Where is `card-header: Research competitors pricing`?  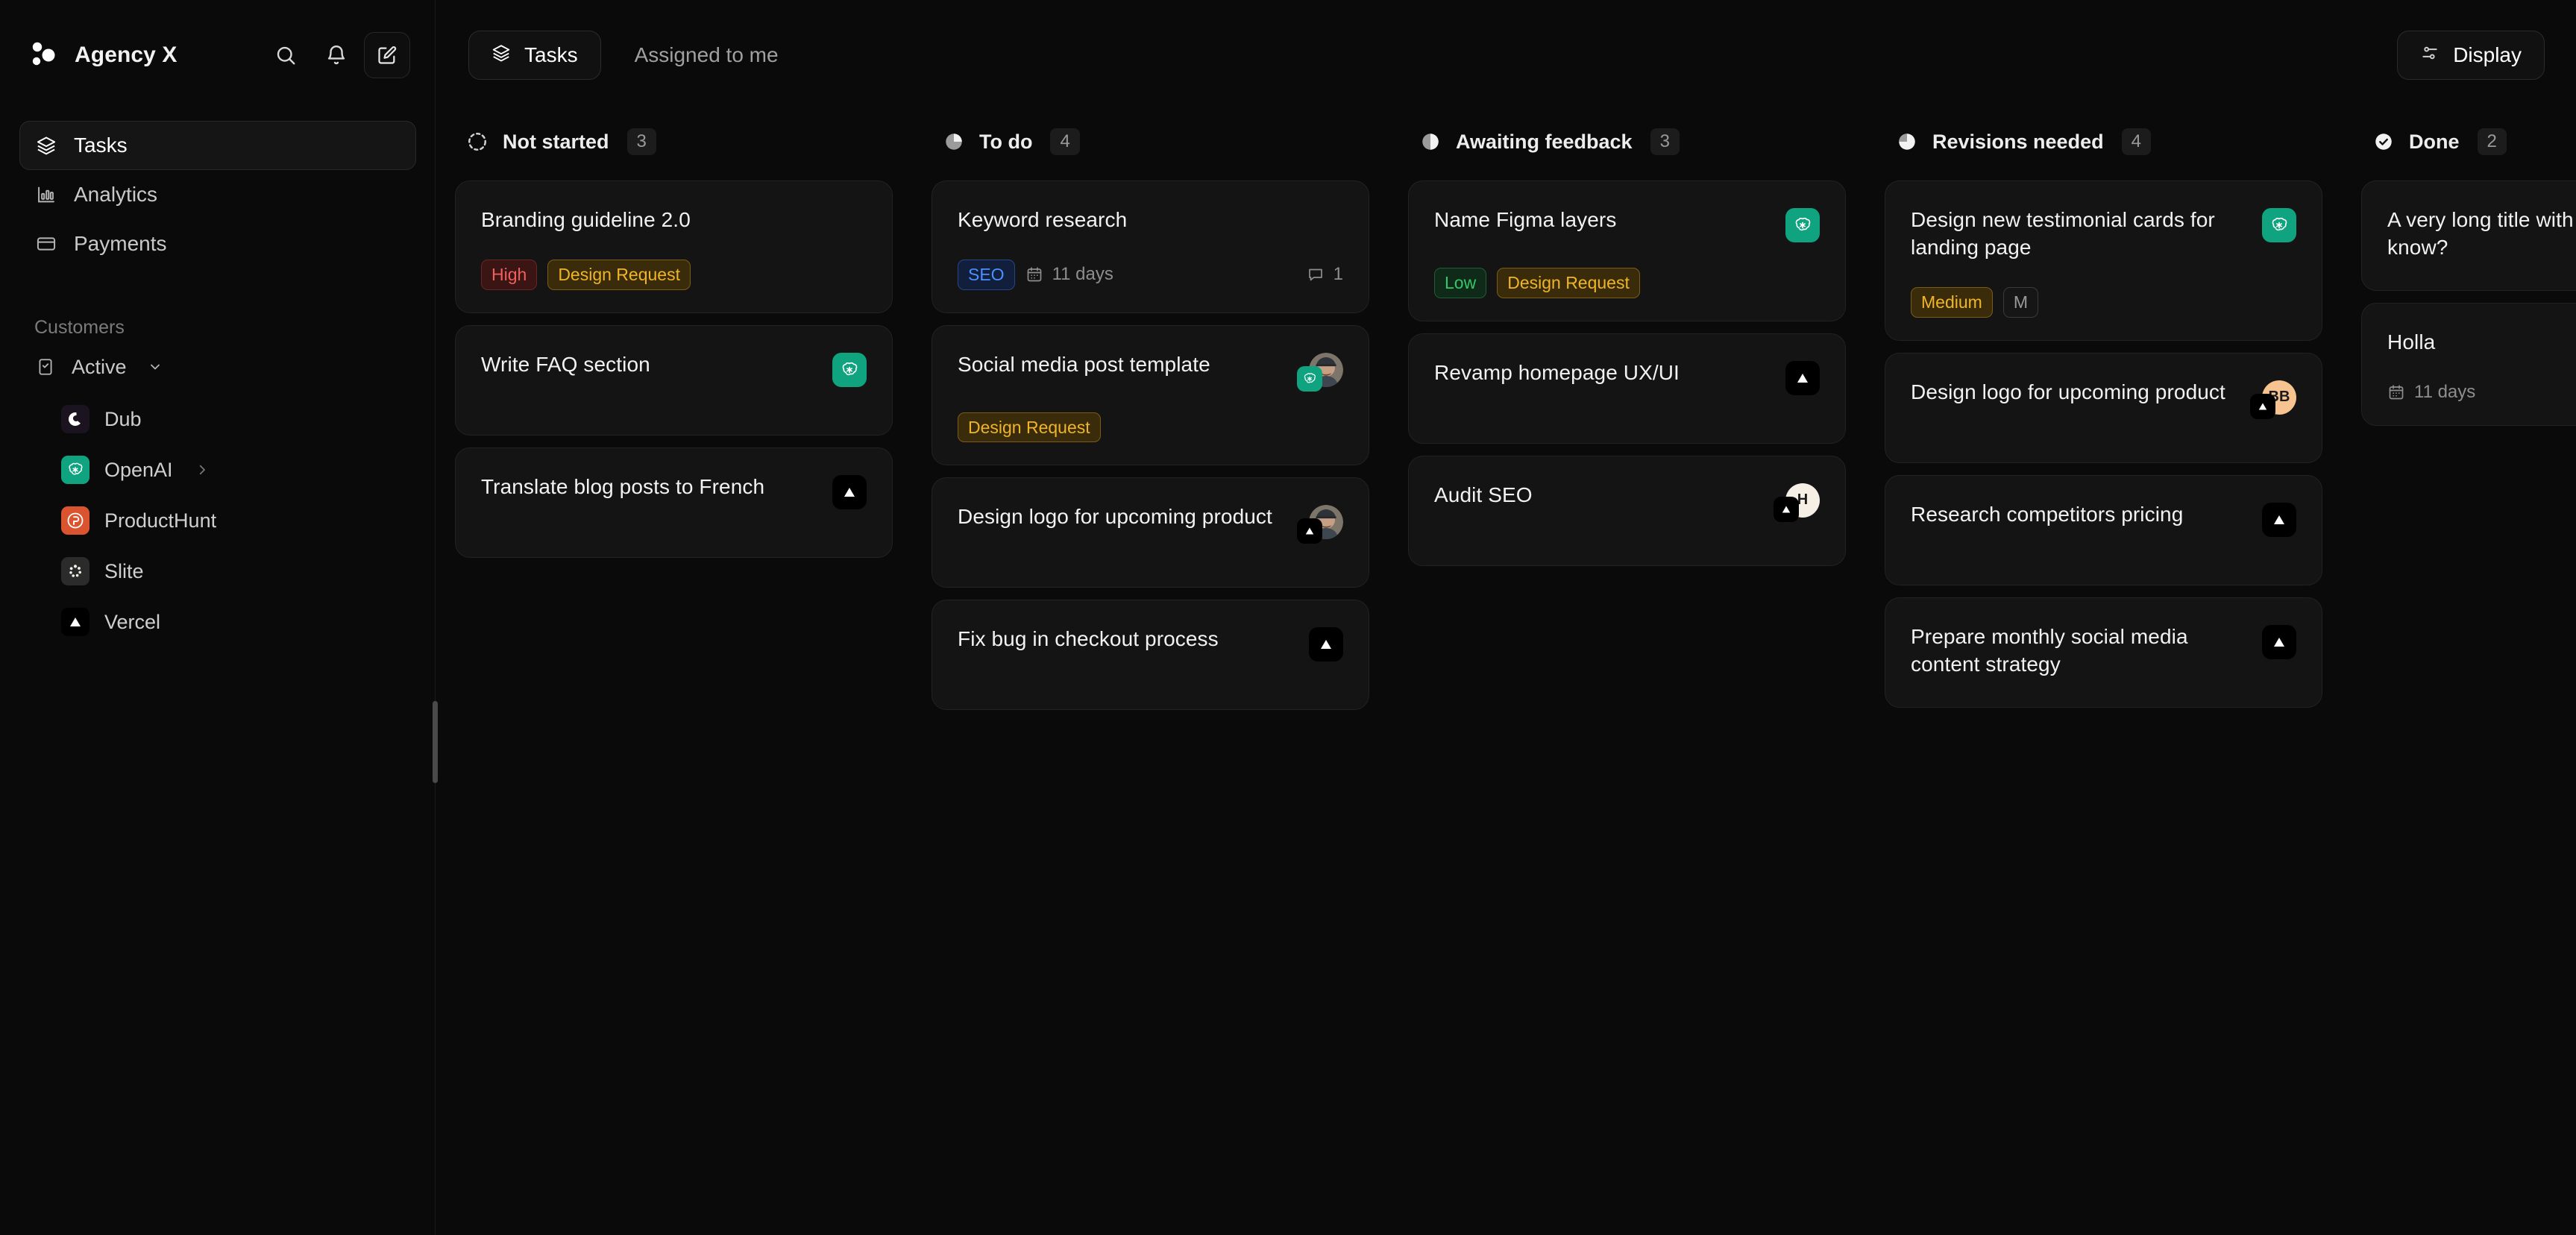
card-header: Research competitors pricing is located at coordinates (2104, 519).